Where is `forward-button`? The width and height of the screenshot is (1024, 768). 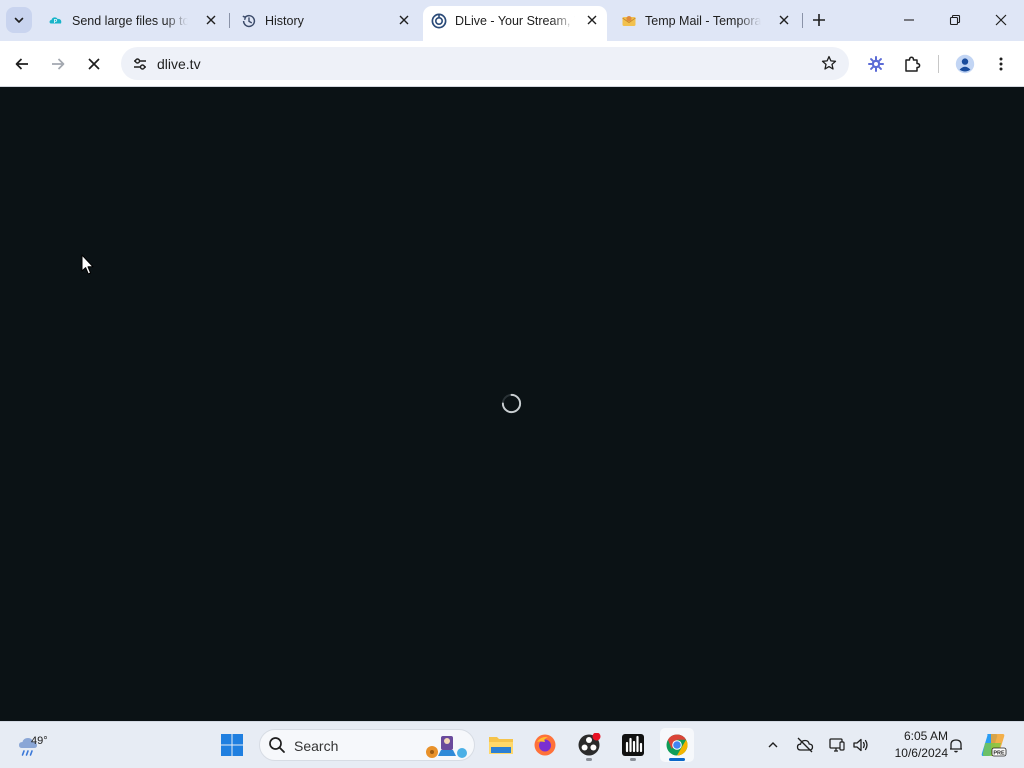 forward-button is located at coordinates (58, 64).